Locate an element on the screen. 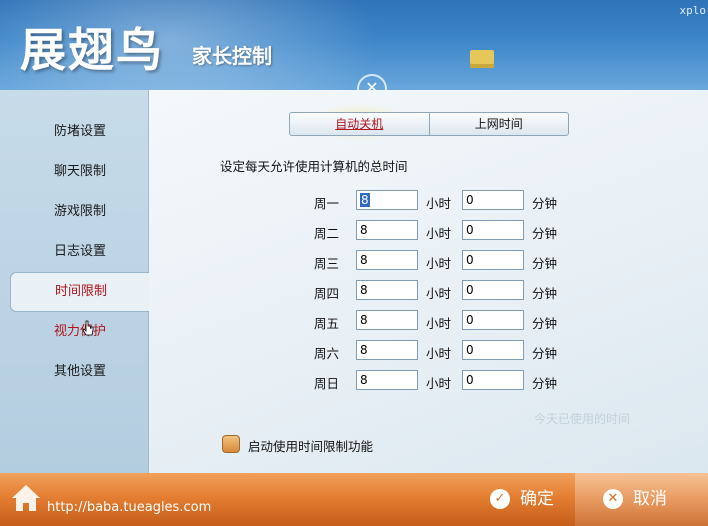  home-icon is located at coordinates (26, 498).